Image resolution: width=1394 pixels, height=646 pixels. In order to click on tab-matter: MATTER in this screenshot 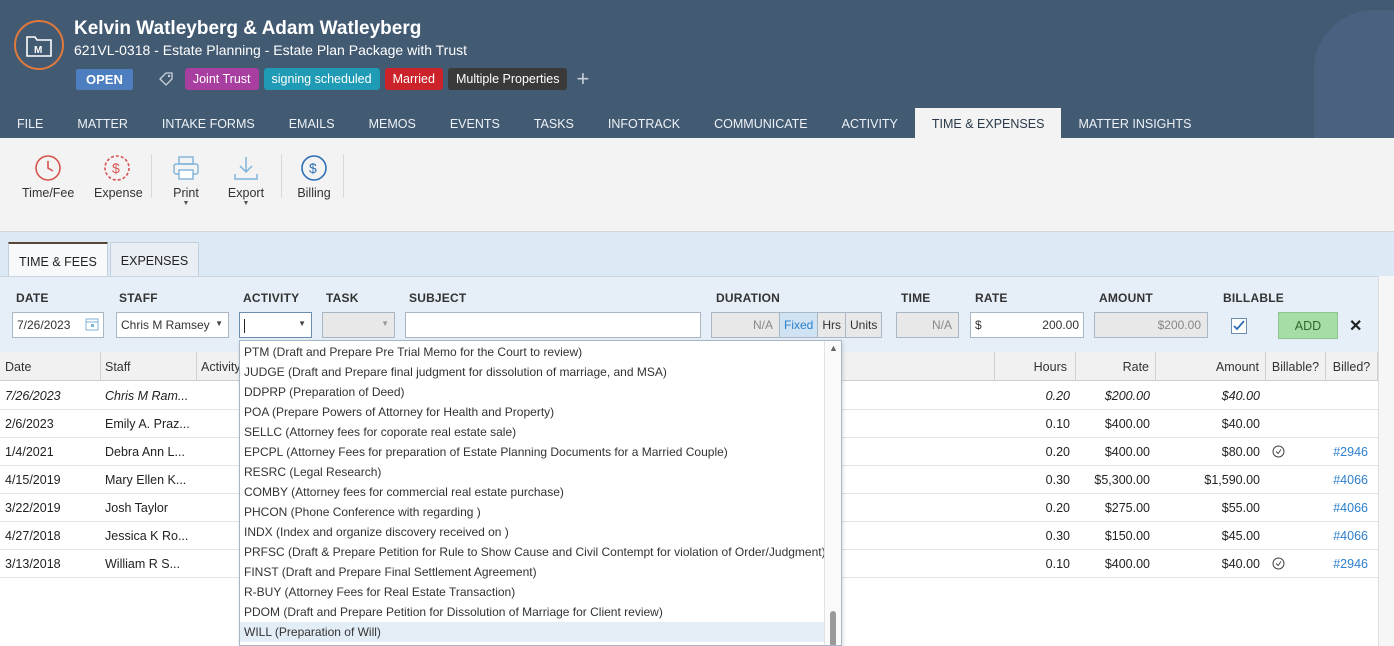, I will do `click(102, 123)`.